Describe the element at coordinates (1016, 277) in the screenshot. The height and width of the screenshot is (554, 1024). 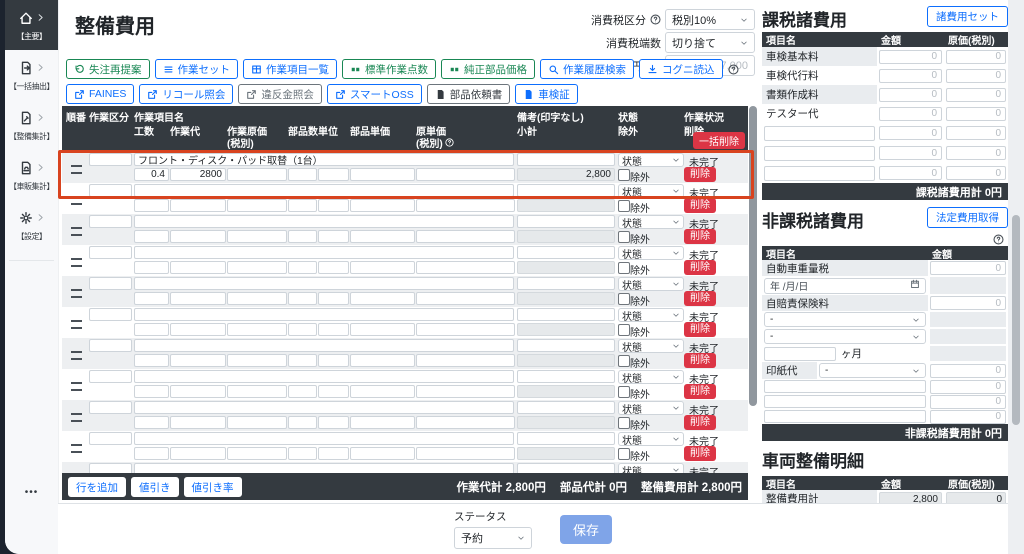
I see `window-scrollbar` at that location.